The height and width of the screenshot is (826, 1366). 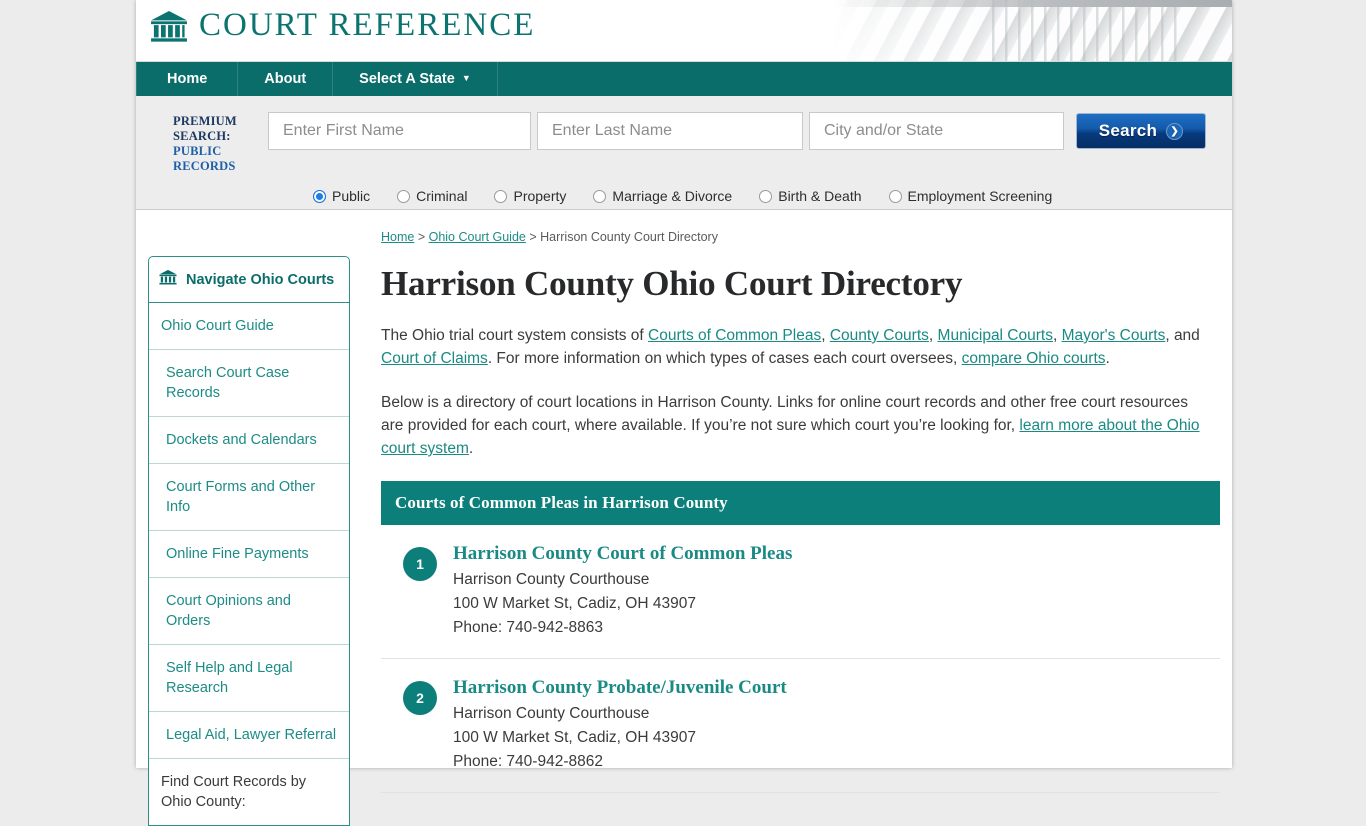 I want to click on radio-birth-death: Birth & Death, so click(x=810, y=196).